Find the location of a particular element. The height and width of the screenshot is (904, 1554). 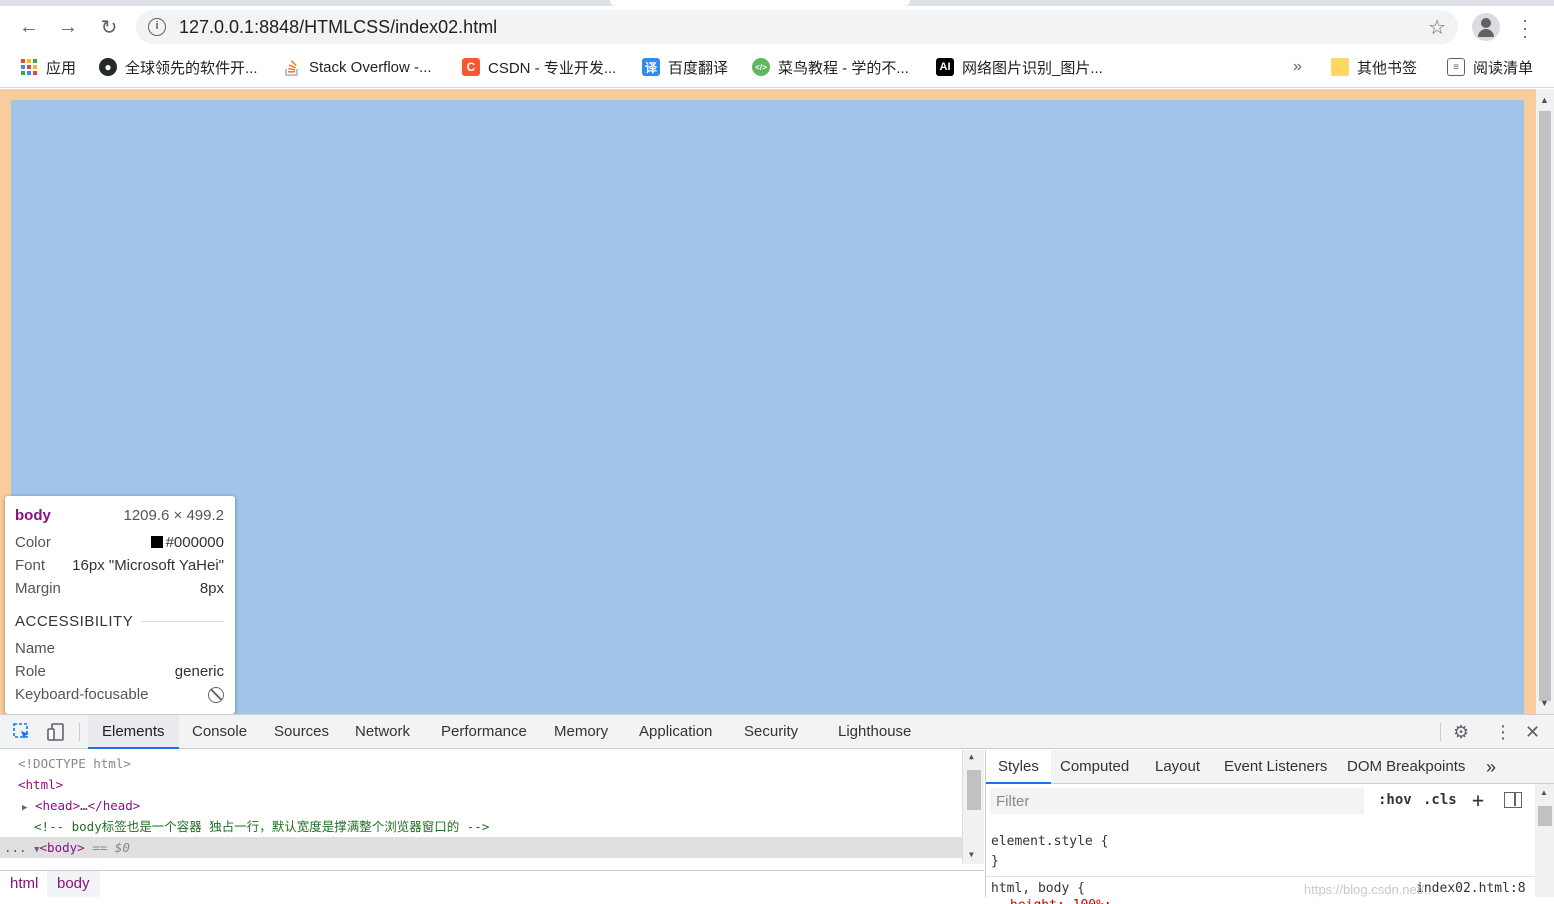

more-options-icon: ⋮ is located at coordinates (1503, 732).